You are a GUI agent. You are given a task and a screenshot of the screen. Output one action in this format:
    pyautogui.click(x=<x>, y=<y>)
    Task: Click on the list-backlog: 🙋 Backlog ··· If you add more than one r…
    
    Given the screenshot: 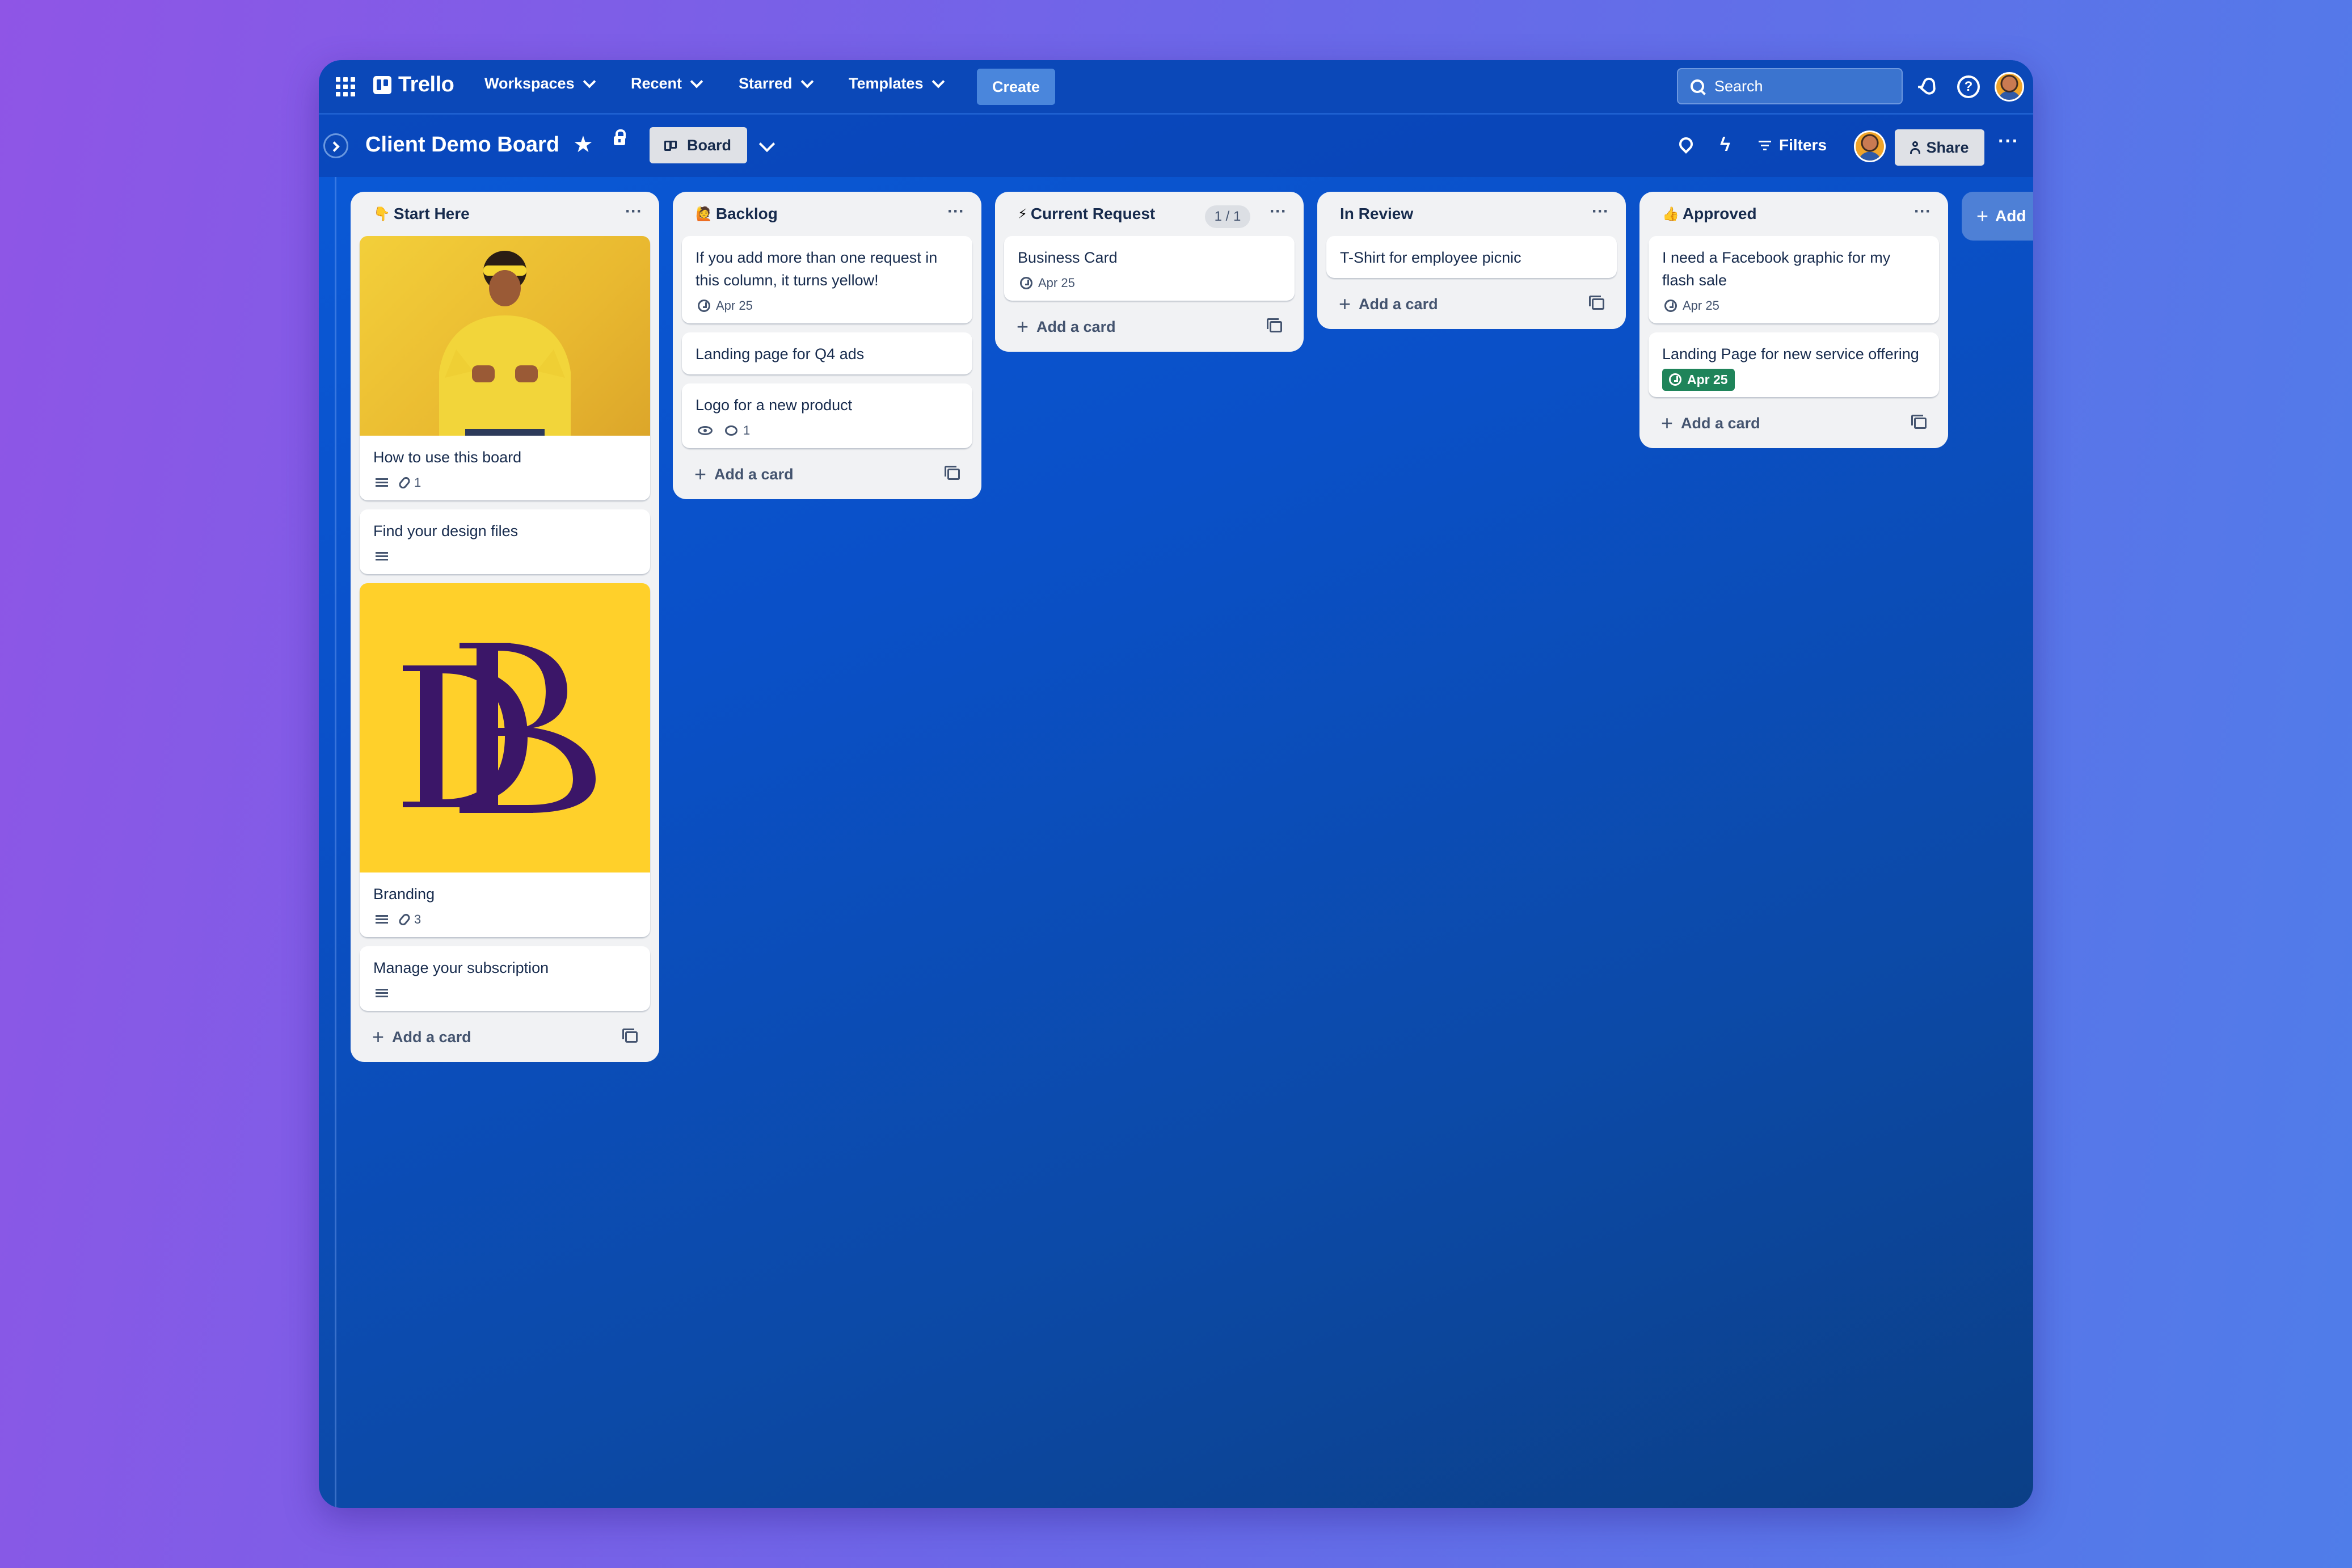 What is the action you would take?
    pyautogui.click(x=827, y=345)
    